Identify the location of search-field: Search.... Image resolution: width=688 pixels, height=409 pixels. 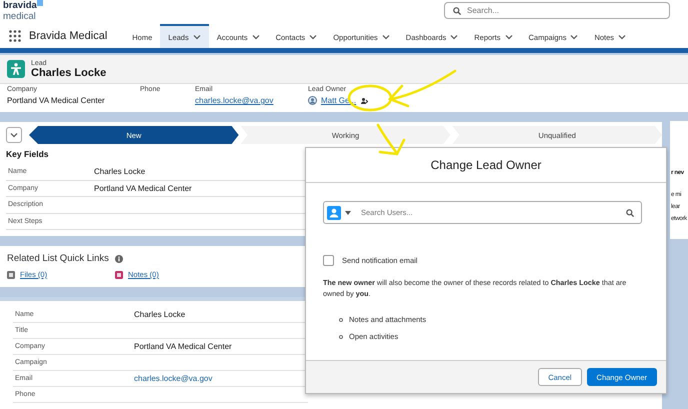
(557, 10).